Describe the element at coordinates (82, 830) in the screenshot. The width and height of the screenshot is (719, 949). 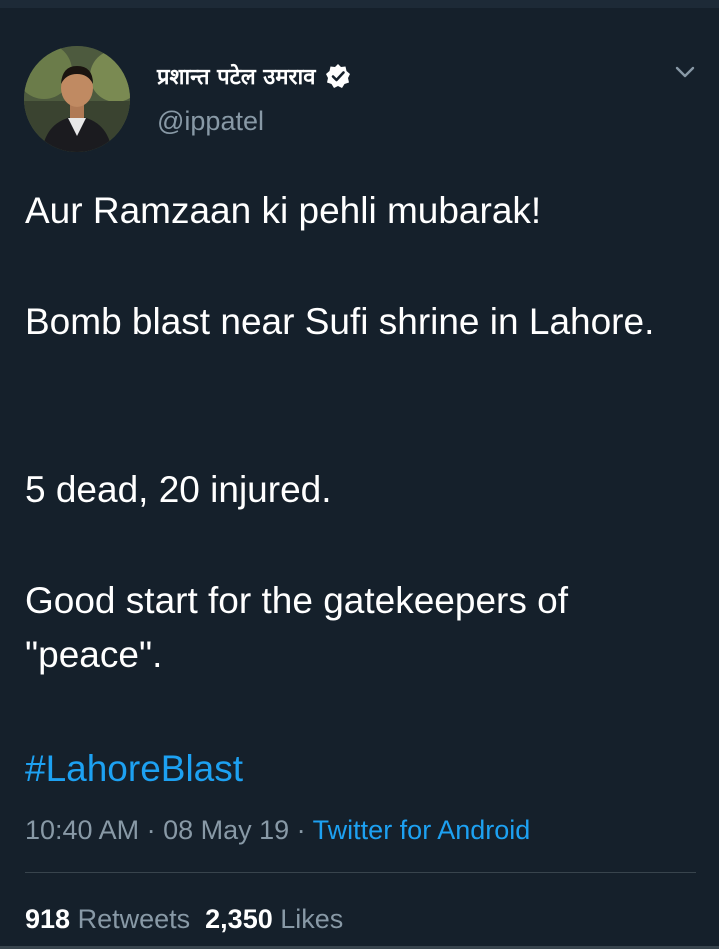
I see `tweet-time: 10:40 AM` at that location.